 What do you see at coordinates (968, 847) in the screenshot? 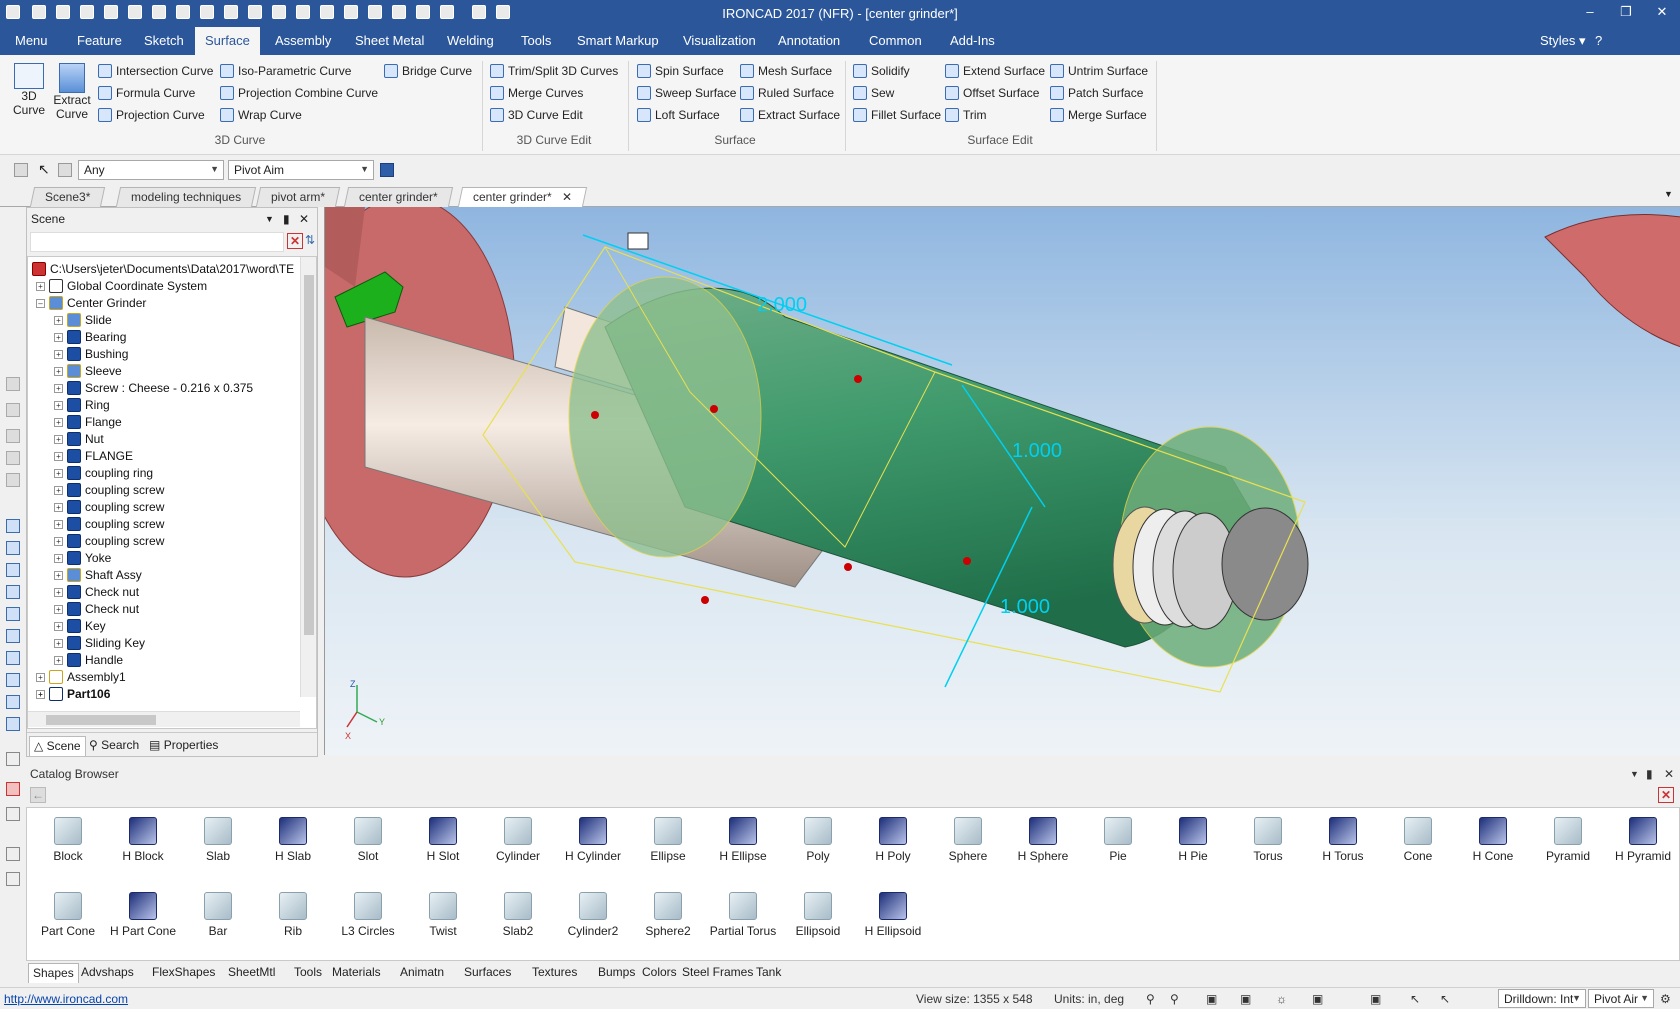
I see `shape-sphere: Sphere` at bounding box center [968, 847].